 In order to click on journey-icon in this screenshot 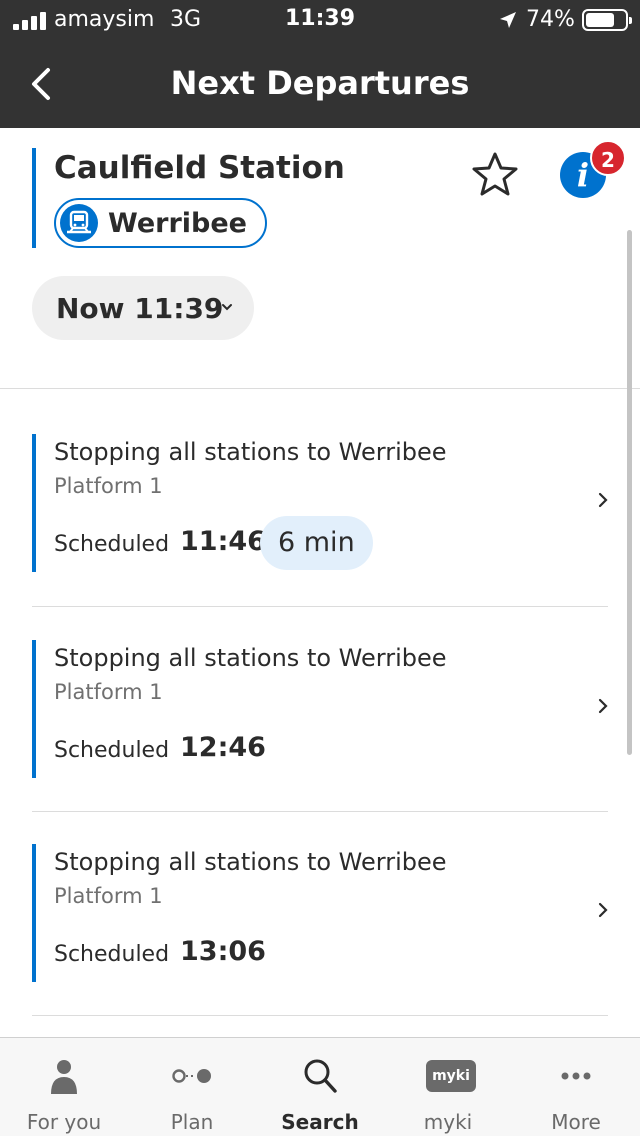, I will do `click(191, 1076)`.